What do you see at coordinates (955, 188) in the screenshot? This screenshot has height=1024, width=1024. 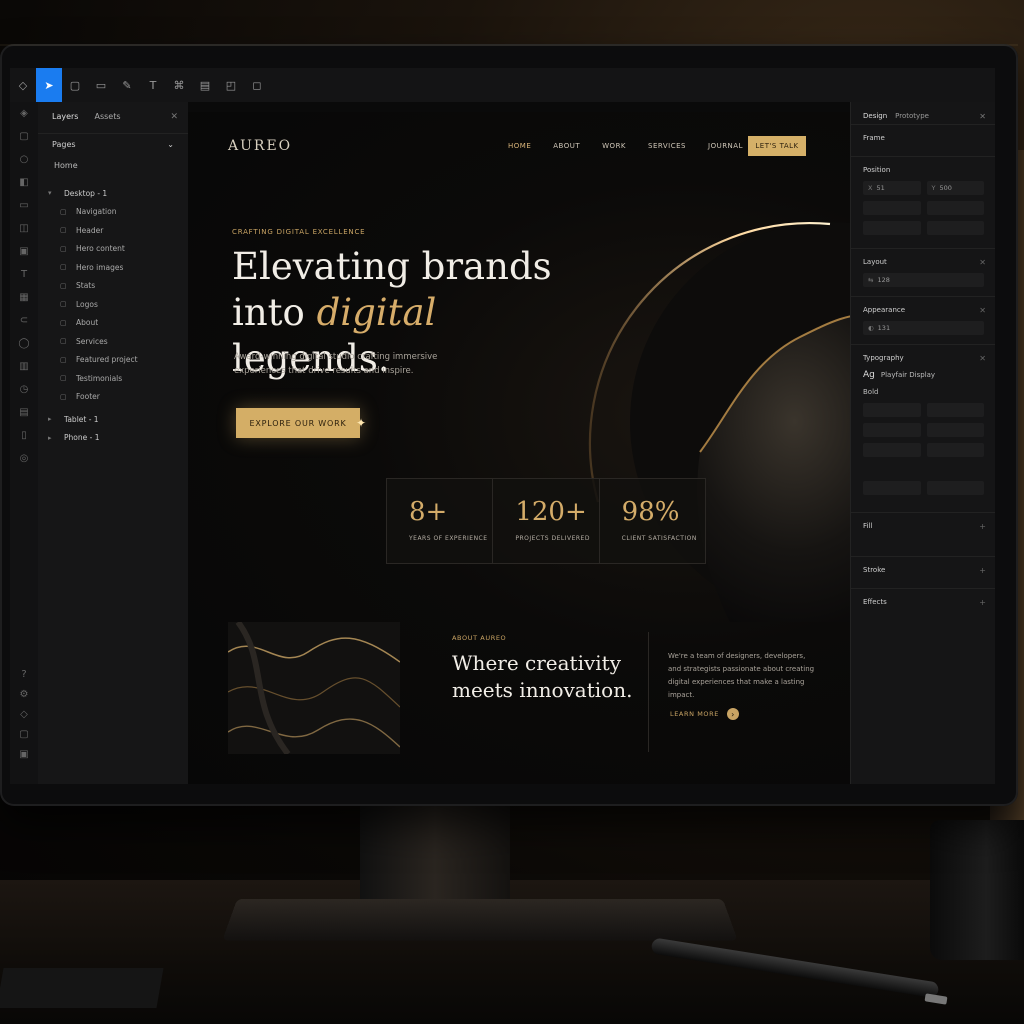 I see `pos-y-field: Y 500` at bounding box center [955, 188].